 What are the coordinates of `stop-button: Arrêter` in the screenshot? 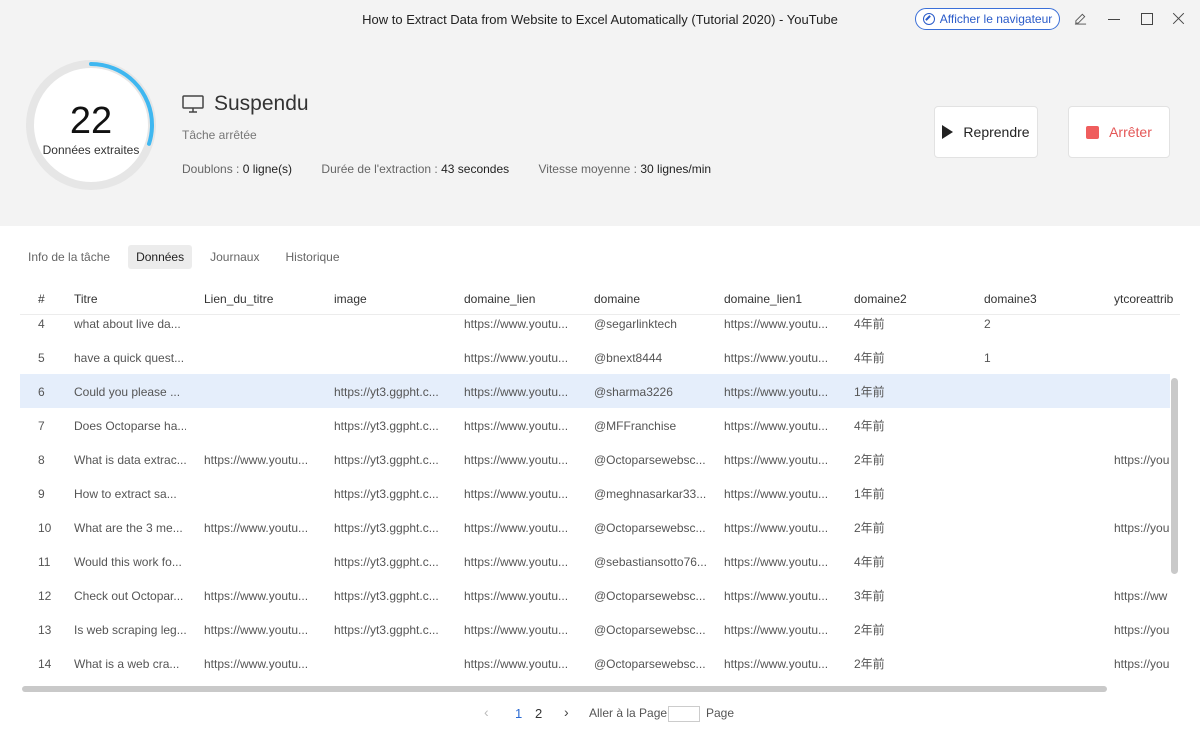 It's located at (1119, 132).